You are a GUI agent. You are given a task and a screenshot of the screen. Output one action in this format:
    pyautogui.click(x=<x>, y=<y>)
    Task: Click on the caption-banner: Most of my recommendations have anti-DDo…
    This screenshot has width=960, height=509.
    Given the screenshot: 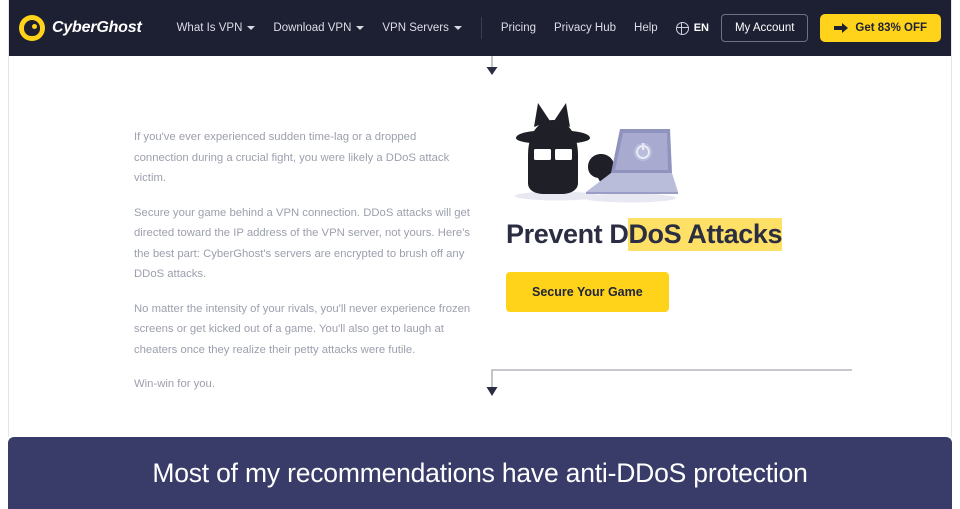 What is the action you would take?
    pyautogui.click(x=480, y=473)
    